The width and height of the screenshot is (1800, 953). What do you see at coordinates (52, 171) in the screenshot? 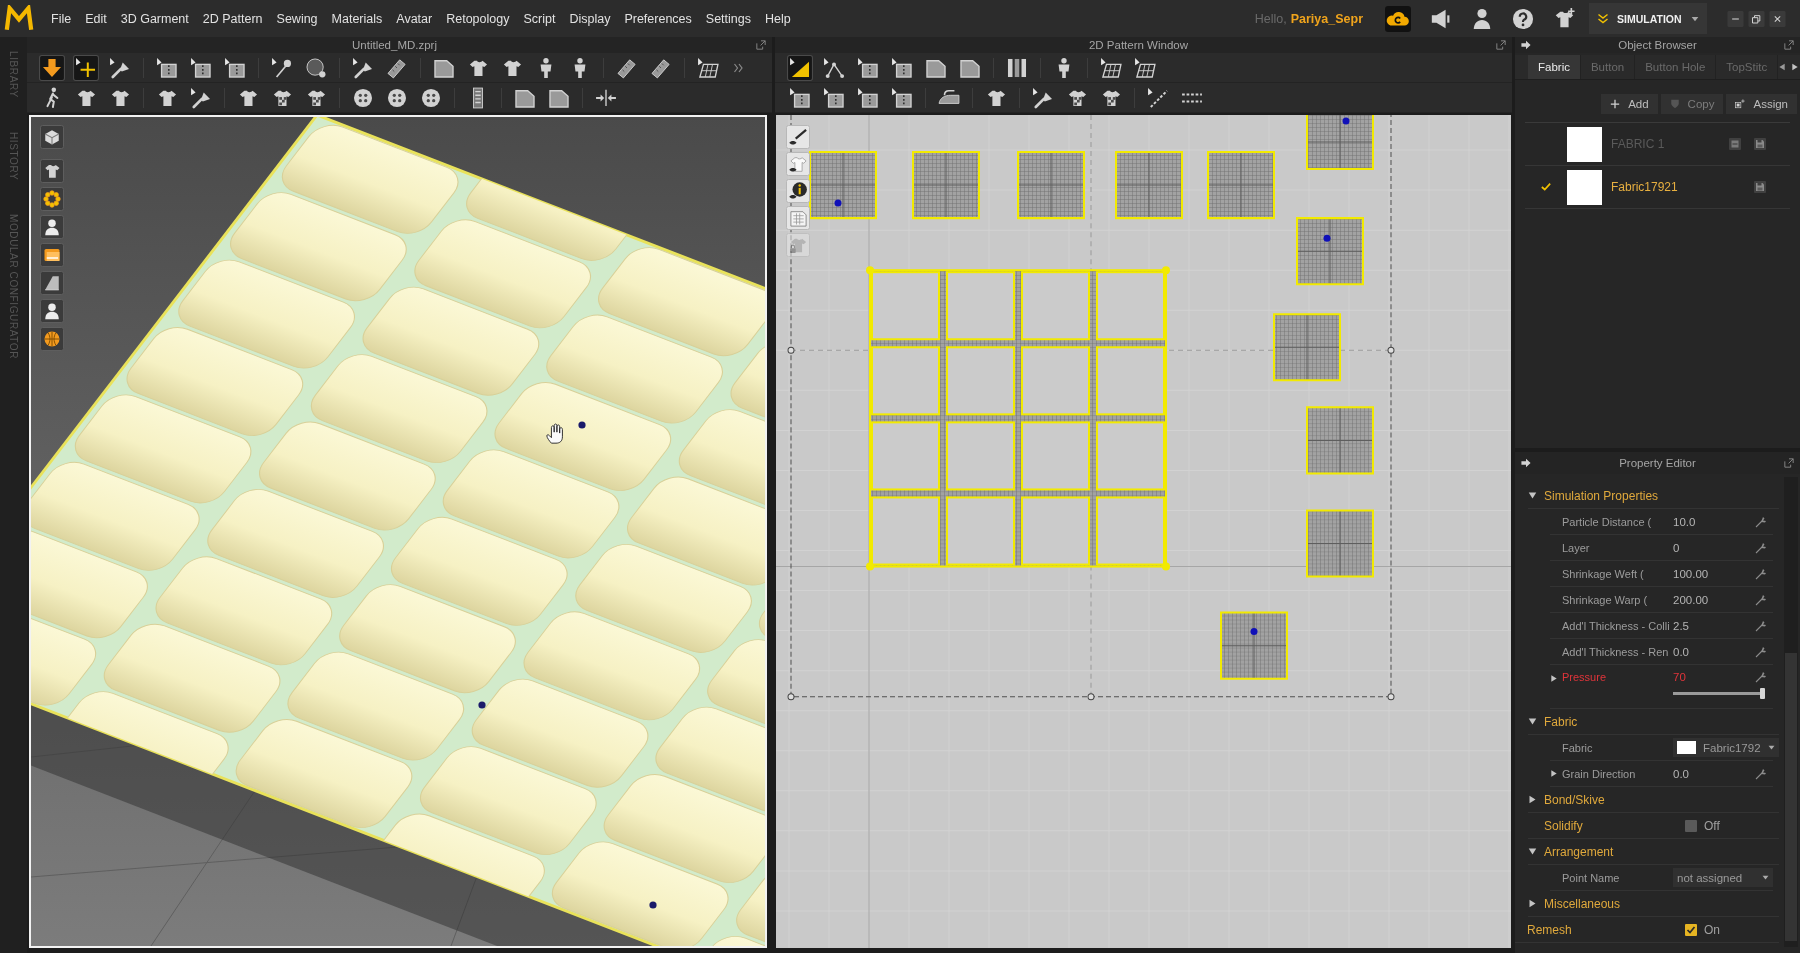
I see `shirt-icon` at bounding box center [52, 171].